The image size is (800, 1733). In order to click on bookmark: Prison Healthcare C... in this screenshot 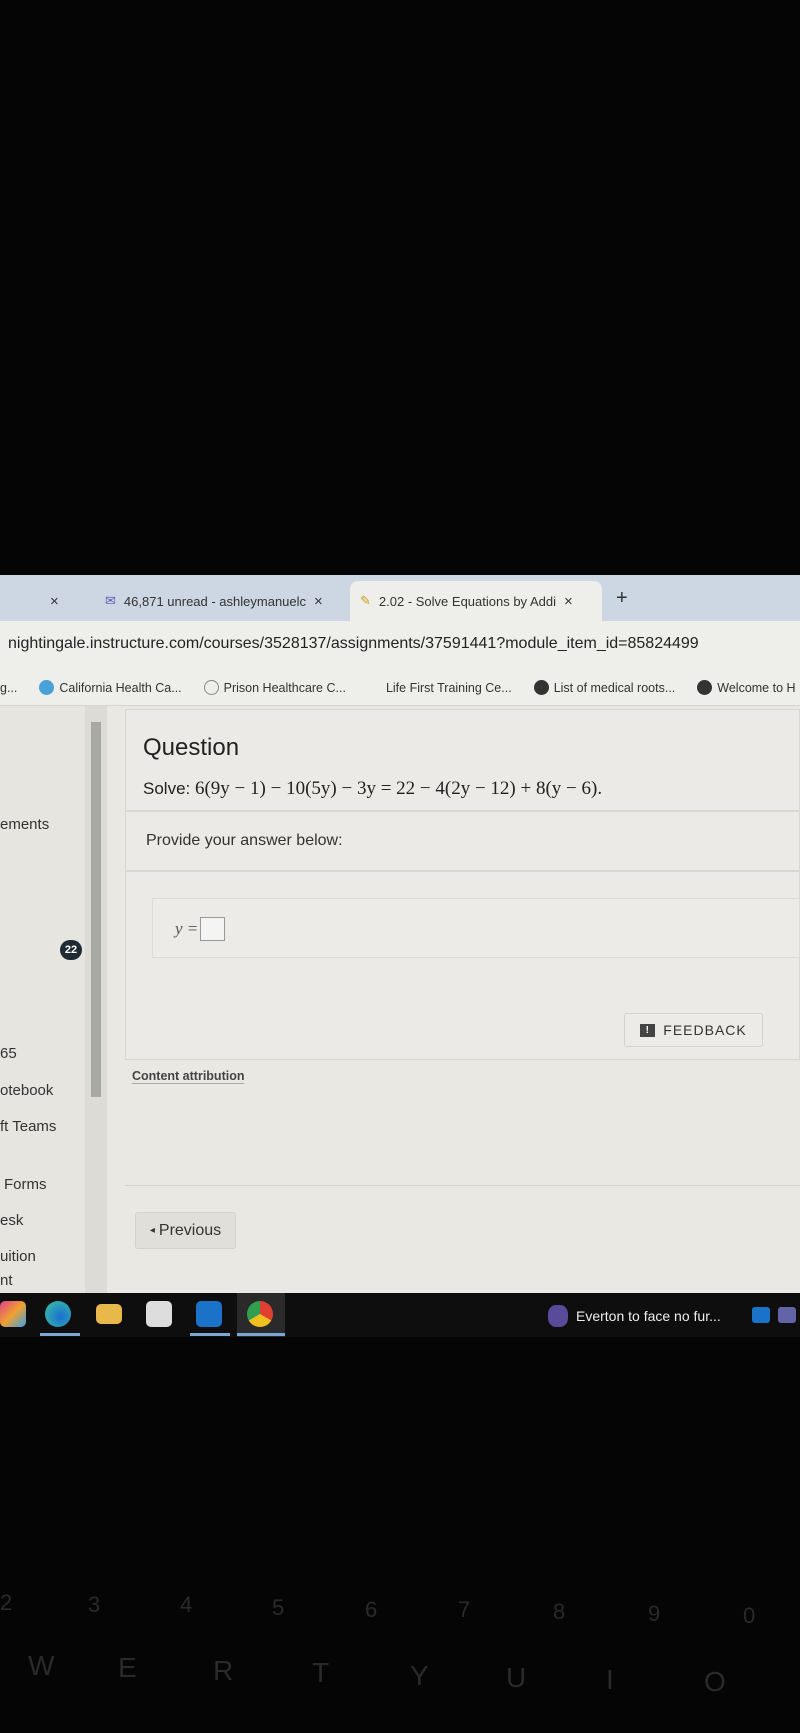, I will do `click(274, 687)`.